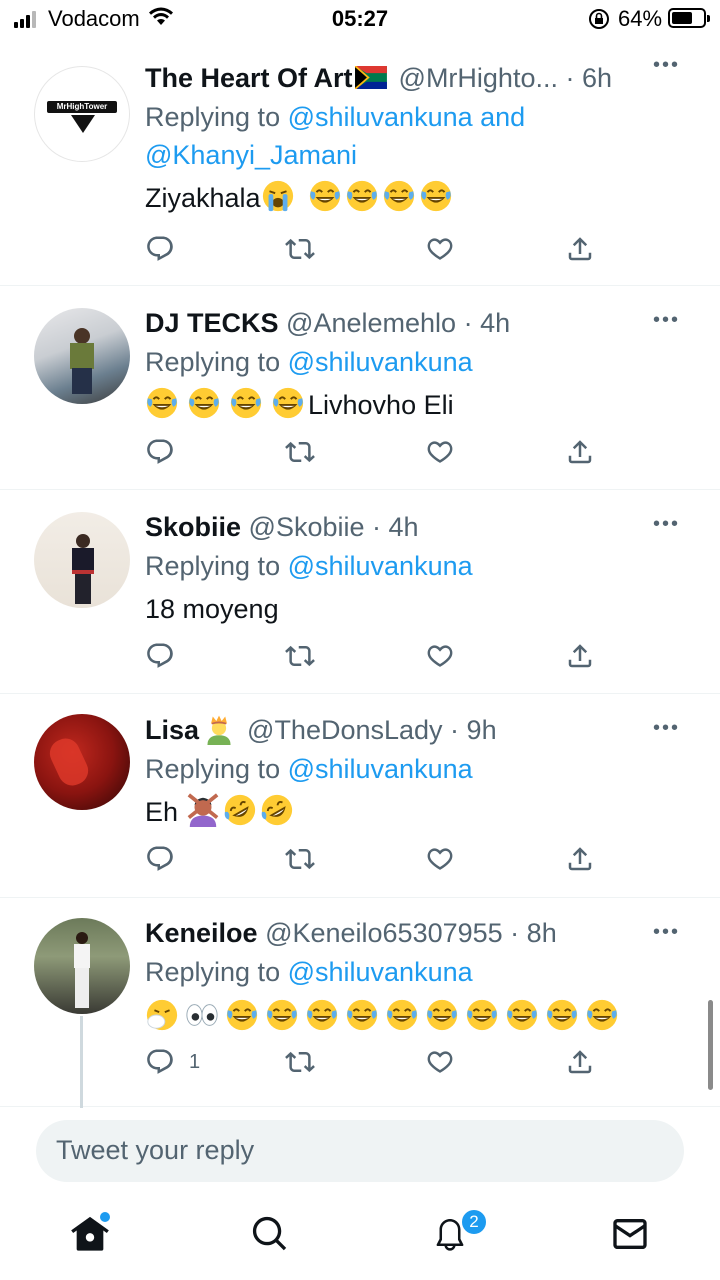  I want to click on nav-search, so click(272, 1236).